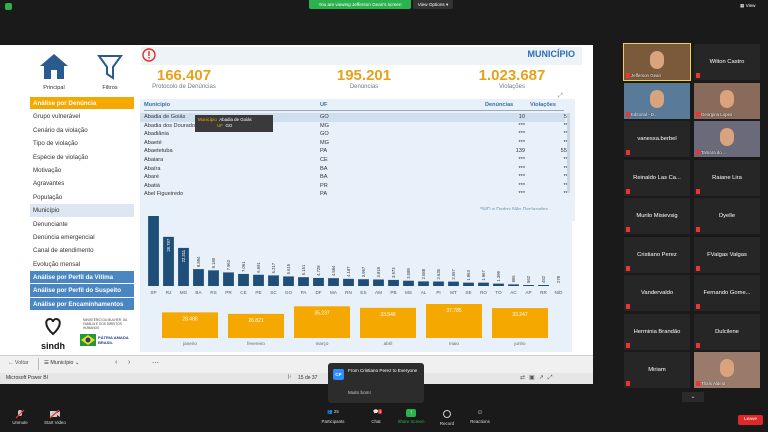  Describe the element at coordinates (183, 255) in the screenshot. I see `bar-value-label: 22.311` at that location.